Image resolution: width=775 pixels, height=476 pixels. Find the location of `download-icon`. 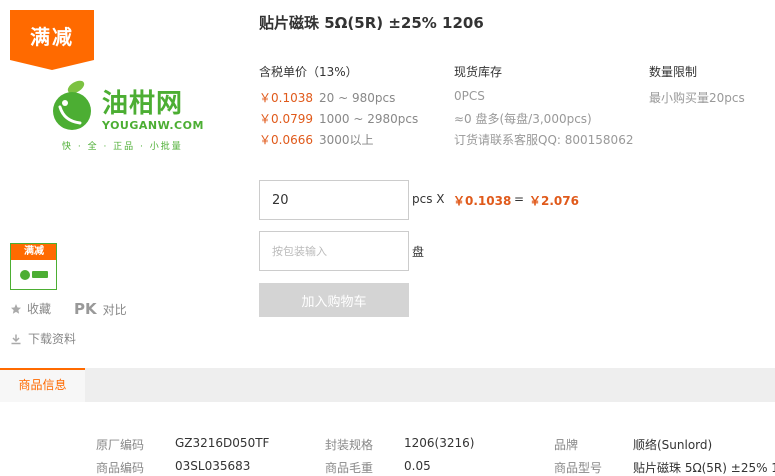

download-icon is located at coordinates (16, 339).